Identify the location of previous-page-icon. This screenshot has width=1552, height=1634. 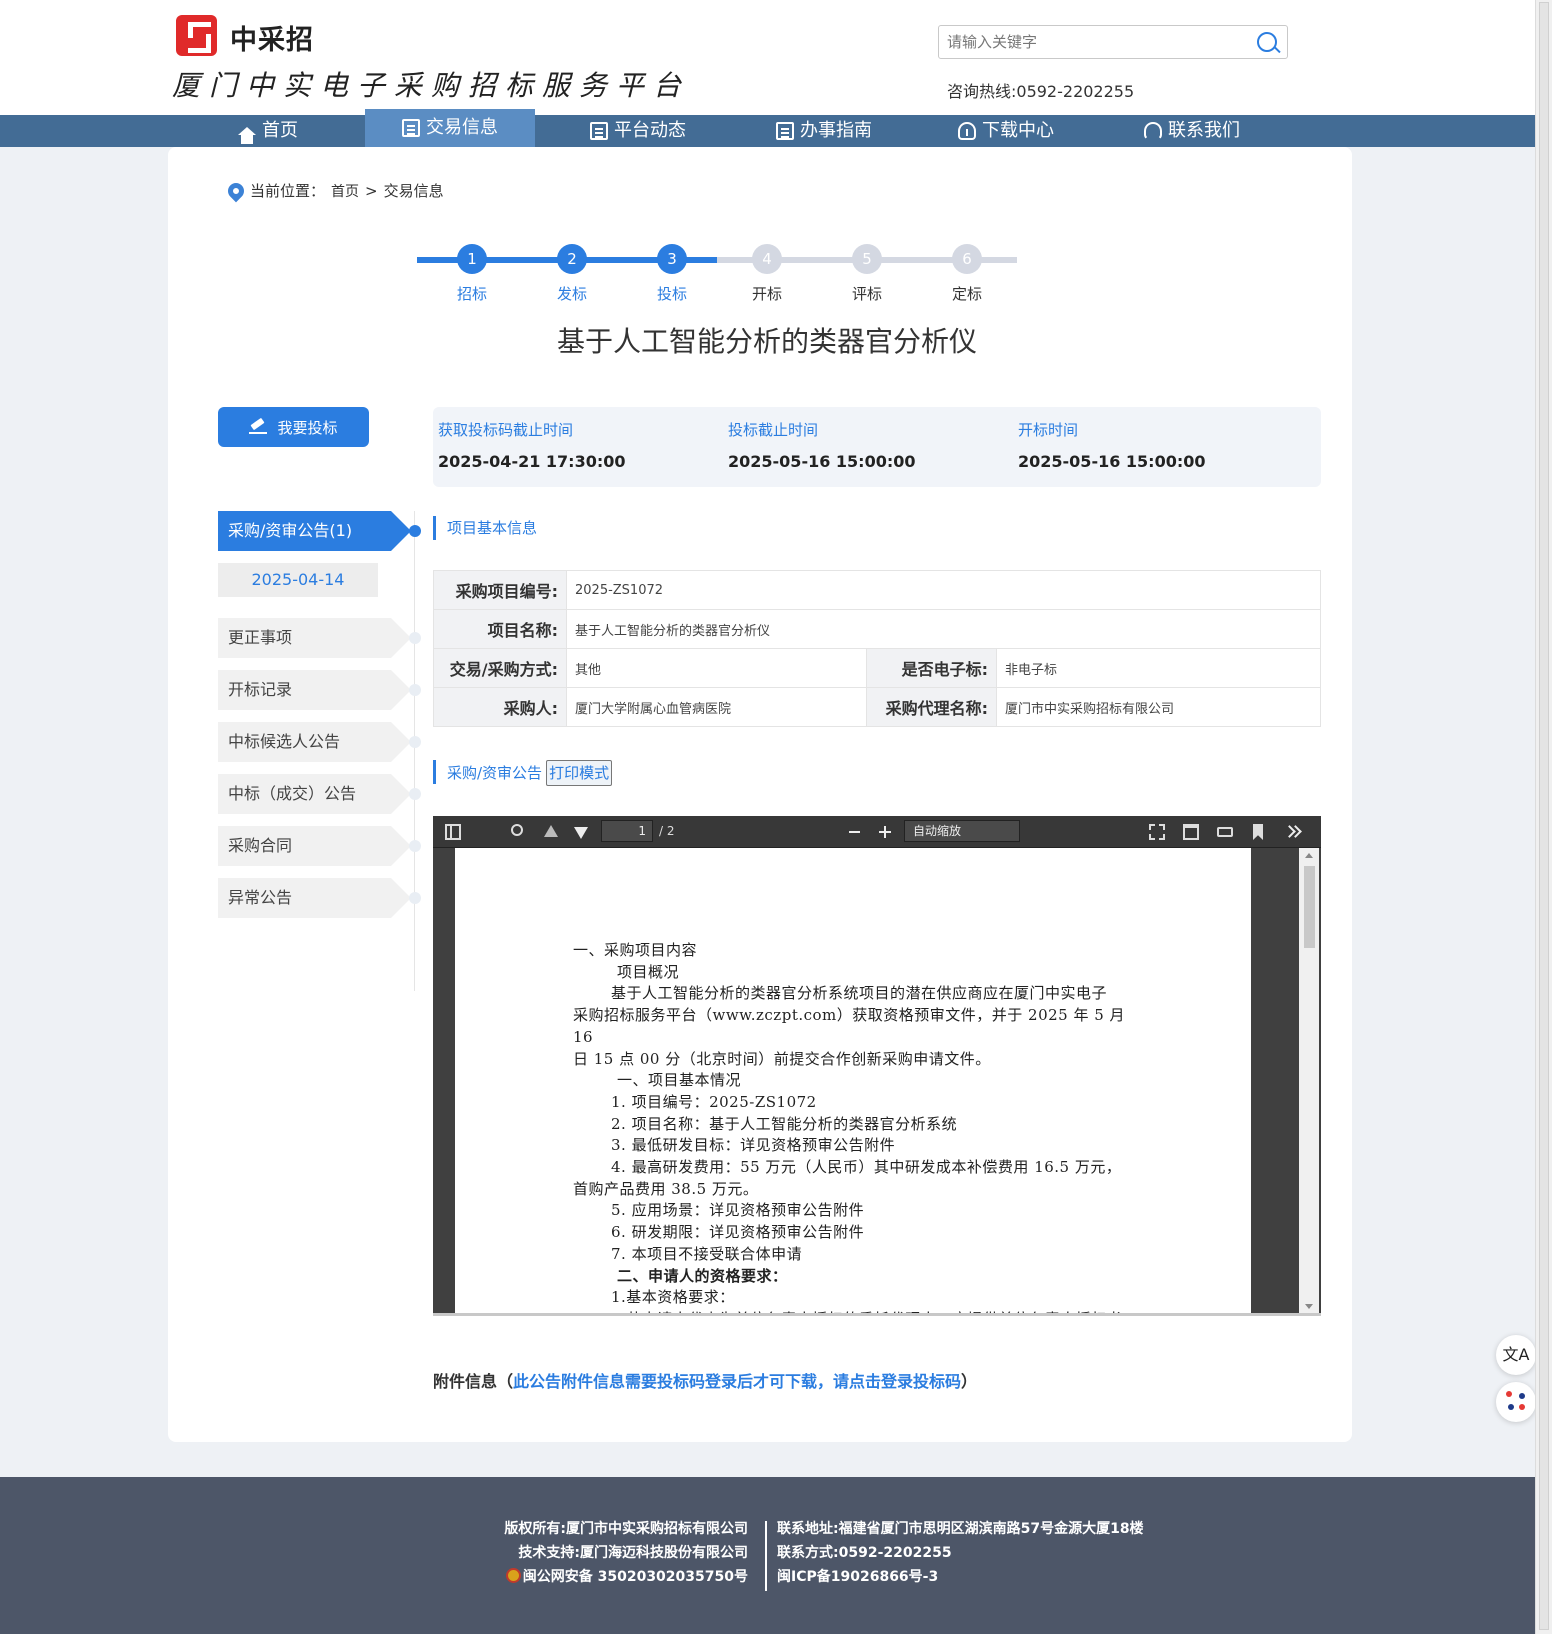
(551, 831).